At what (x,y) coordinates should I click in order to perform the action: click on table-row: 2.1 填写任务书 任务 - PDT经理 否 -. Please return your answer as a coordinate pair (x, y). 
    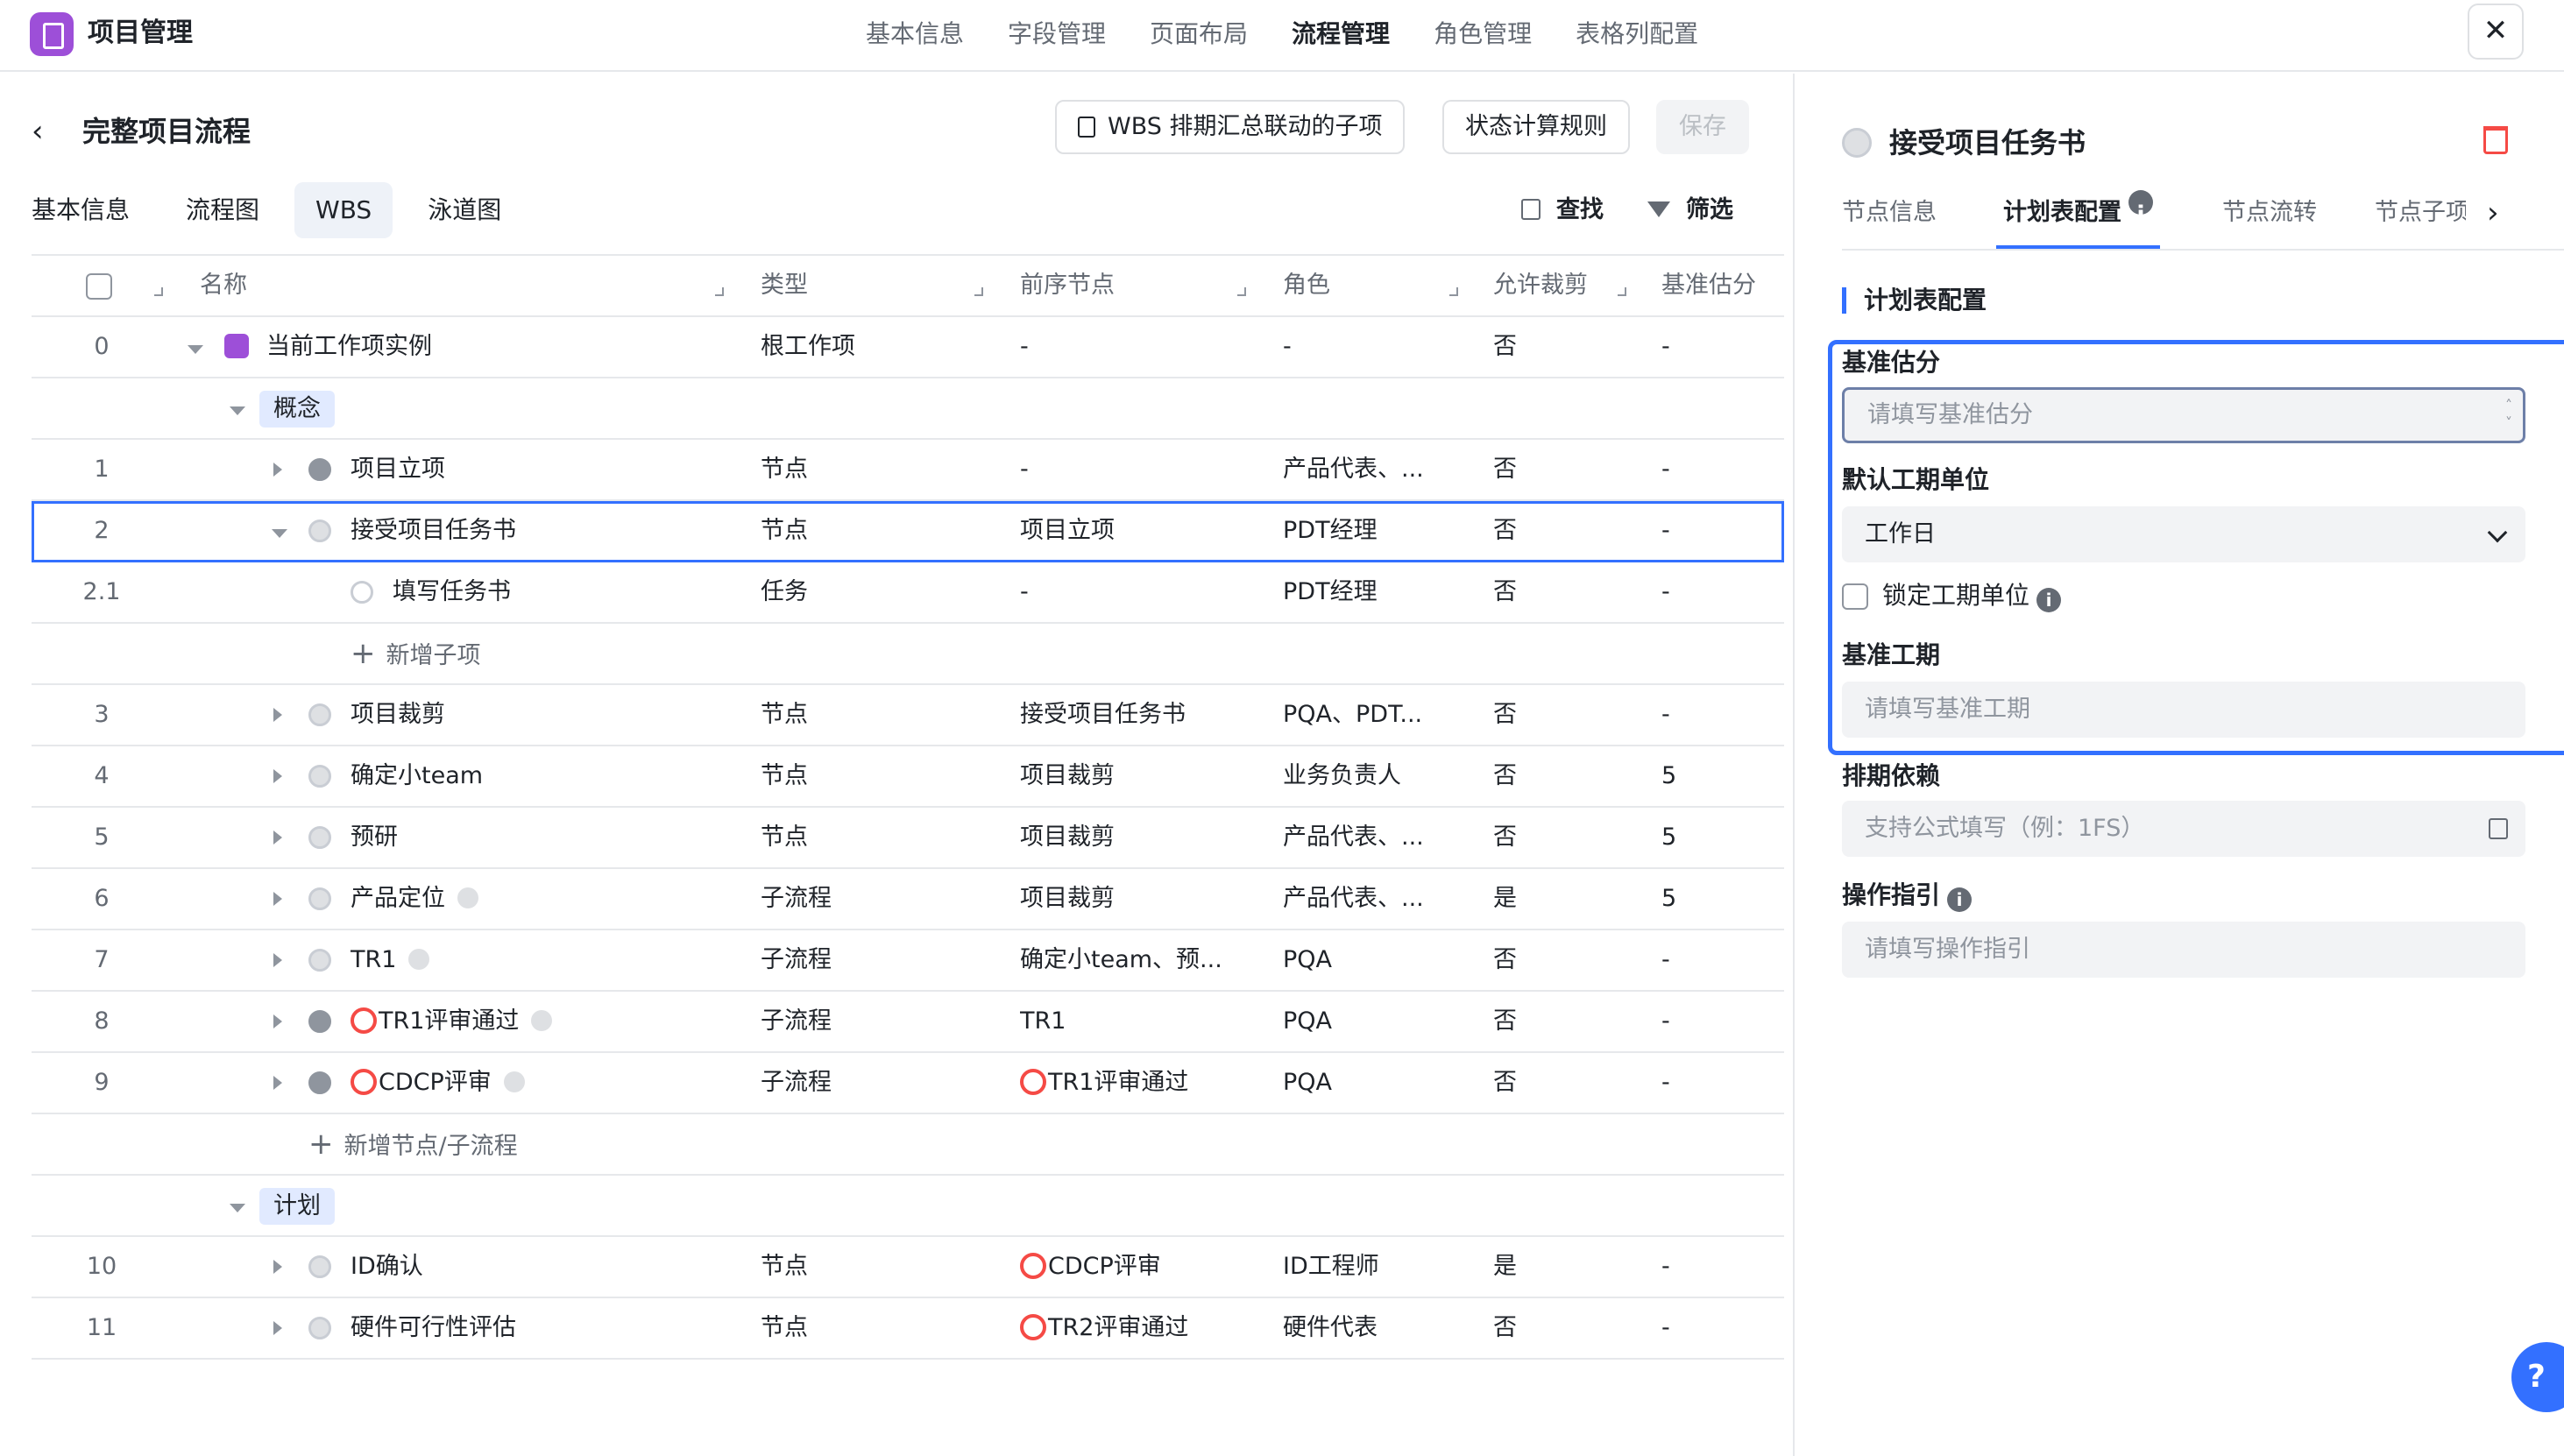
    Looking at the image, I should click on (908, 593).